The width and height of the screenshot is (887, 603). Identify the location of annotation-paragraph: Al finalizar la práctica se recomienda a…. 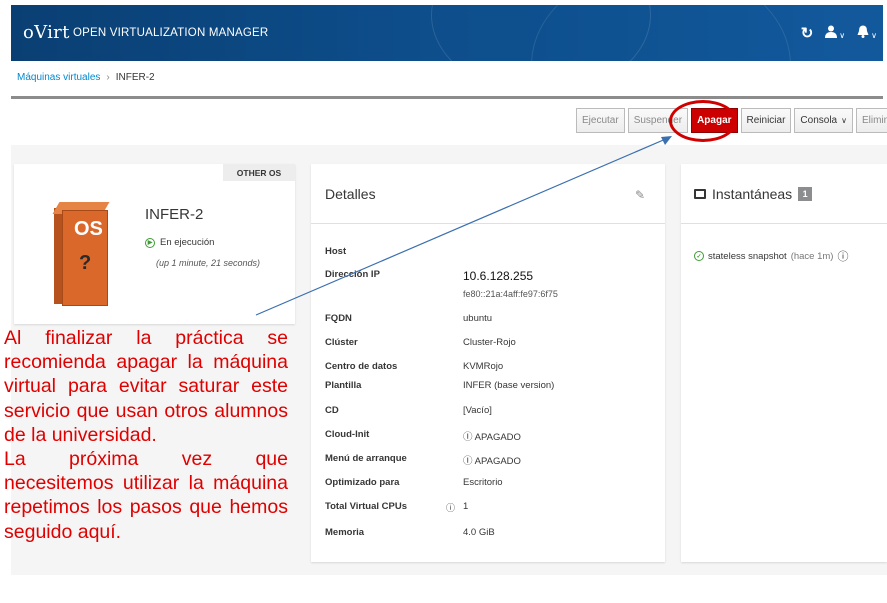
(146, 386).